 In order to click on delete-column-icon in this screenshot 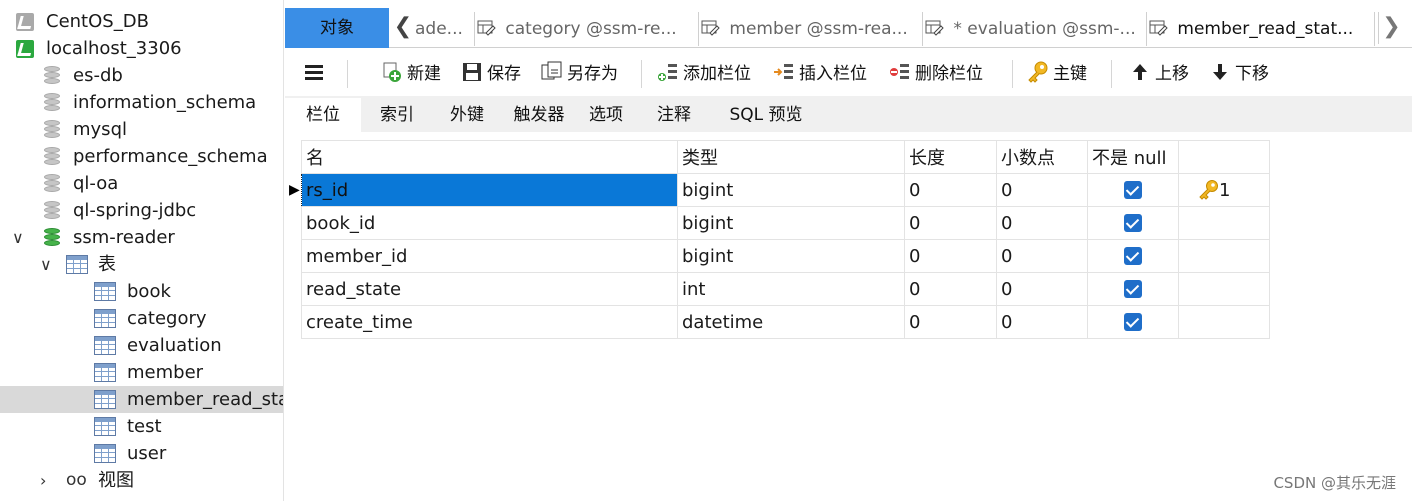, I will do `click(899, 71)`.